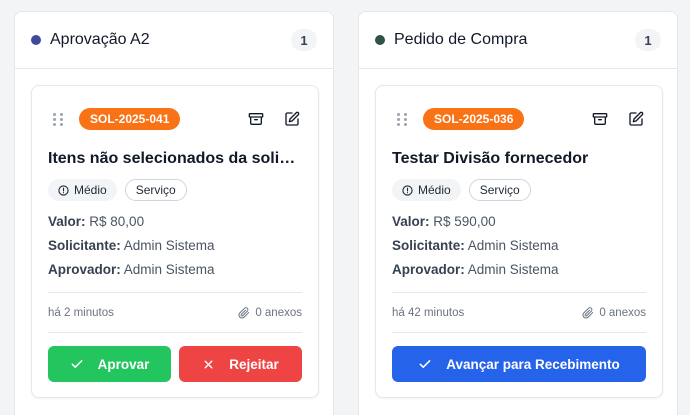  Describe the element at coordinates (130, 119) in the screenshot. I see `request-code-badge: SOL-2025-041` at that location.